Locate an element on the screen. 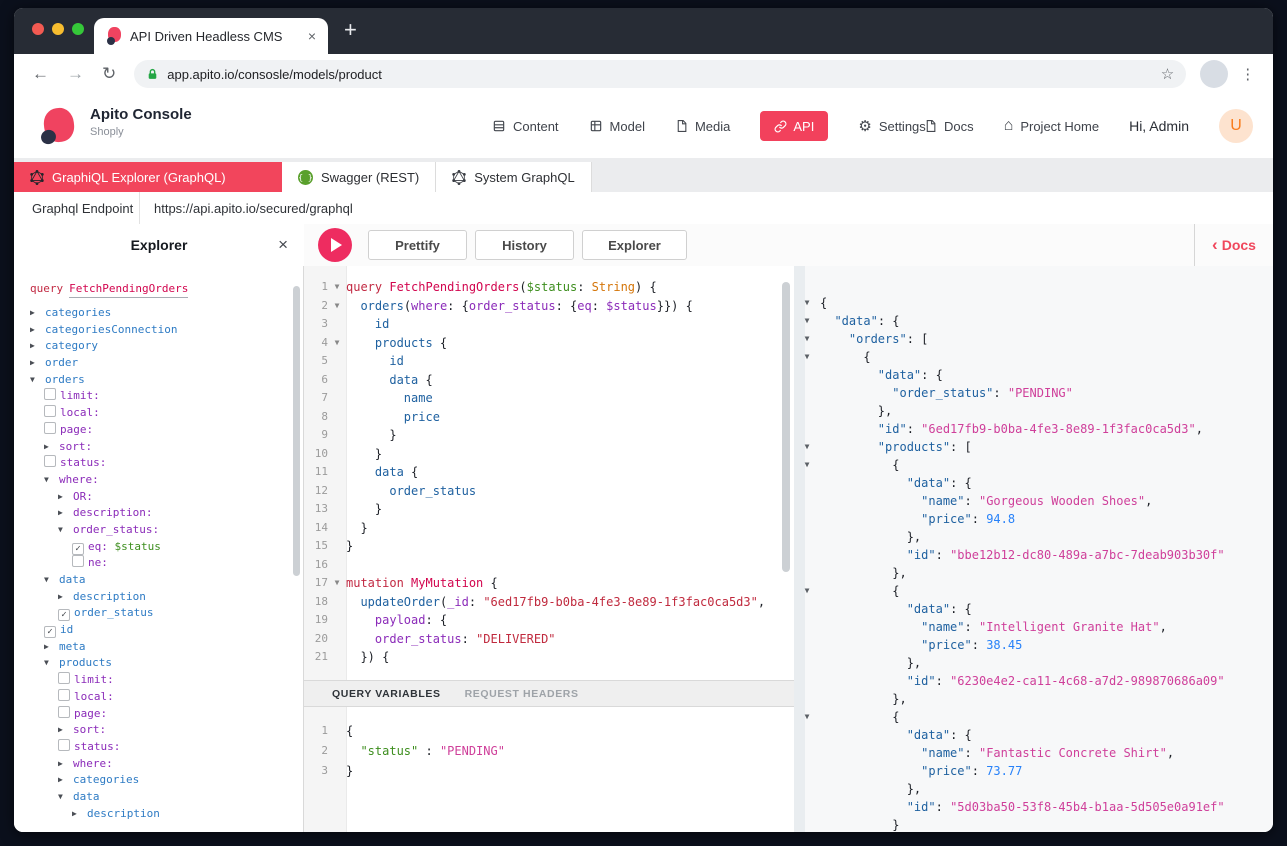 This screenshot has width=1287, height=846. execute-query-button is located at coordinates (335, 245).